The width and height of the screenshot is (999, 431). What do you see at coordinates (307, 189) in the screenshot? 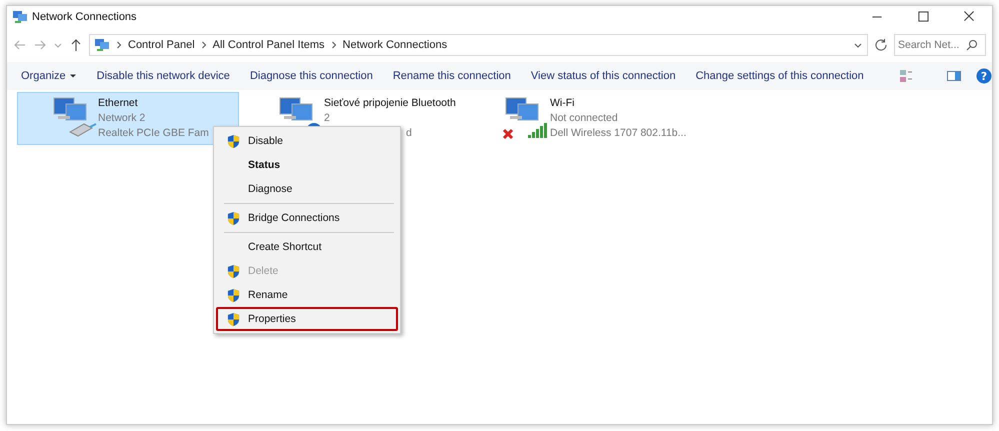
I see `menu-item: Diagnose` at bounding box center [307, 189].